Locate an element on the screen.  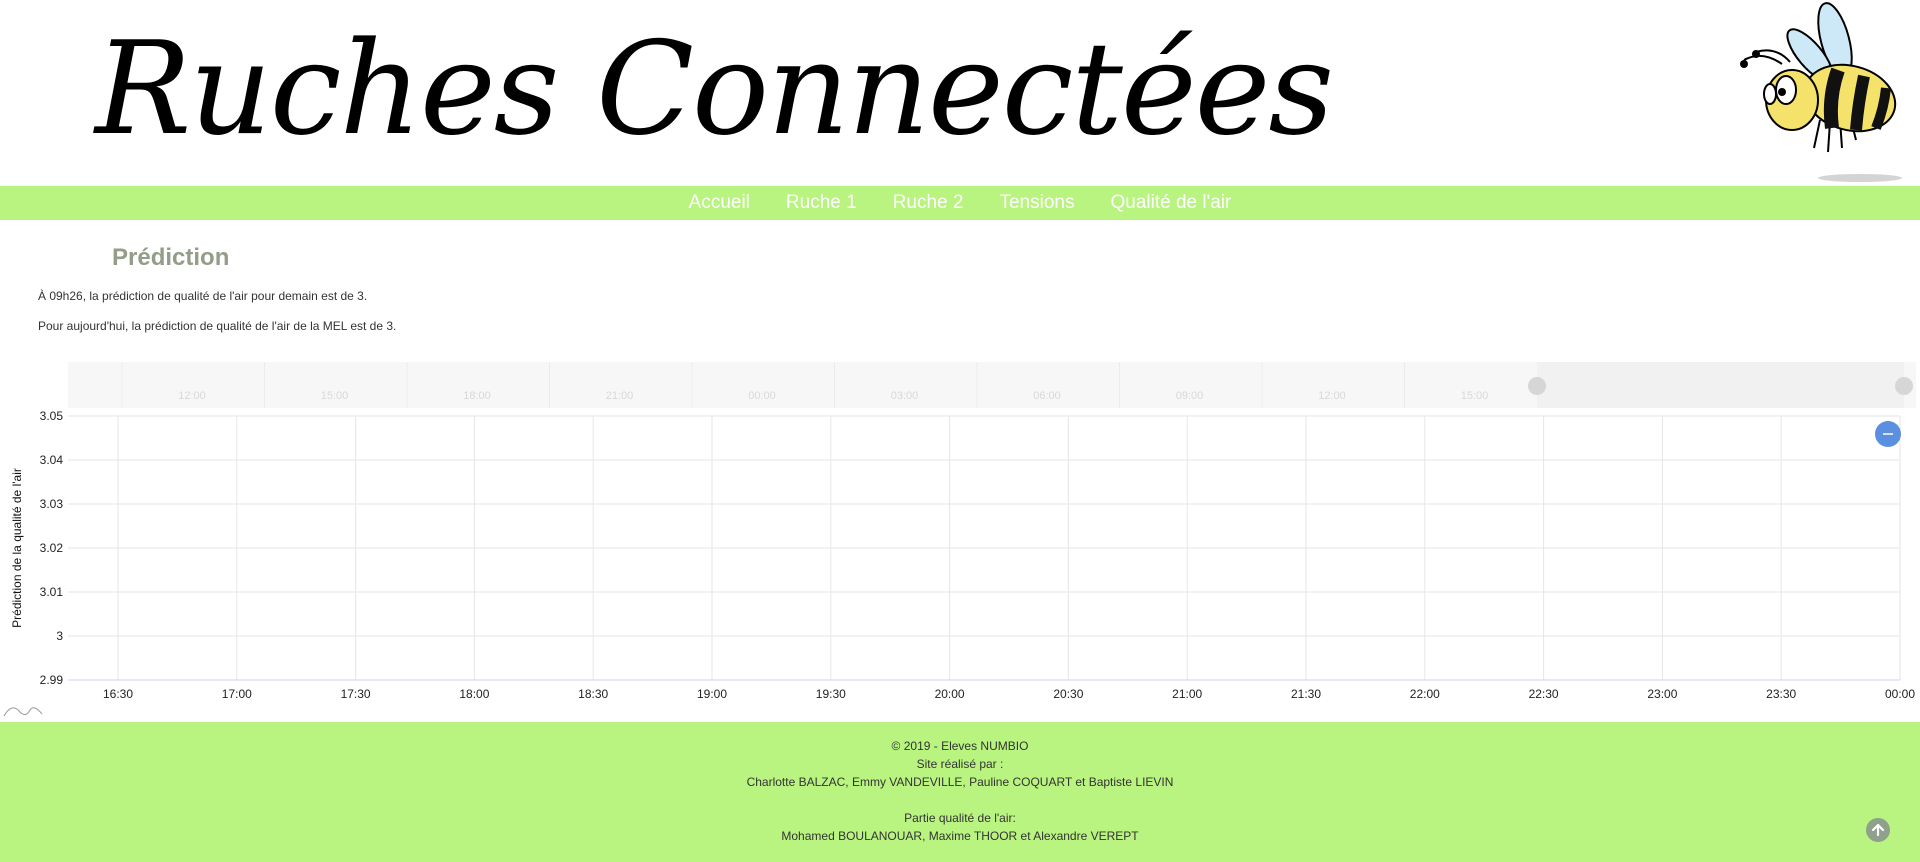
chart-logo-icon is located at coordinates (23, 712).